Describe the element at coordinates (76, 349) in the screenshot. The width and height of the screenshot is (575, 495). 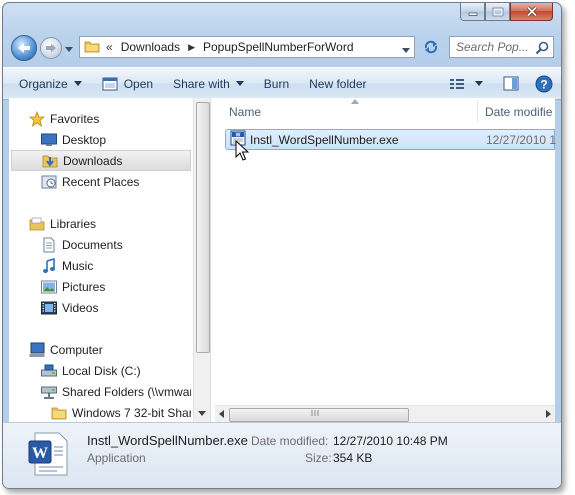
I see `nav-computer-label: Computer` at that location.